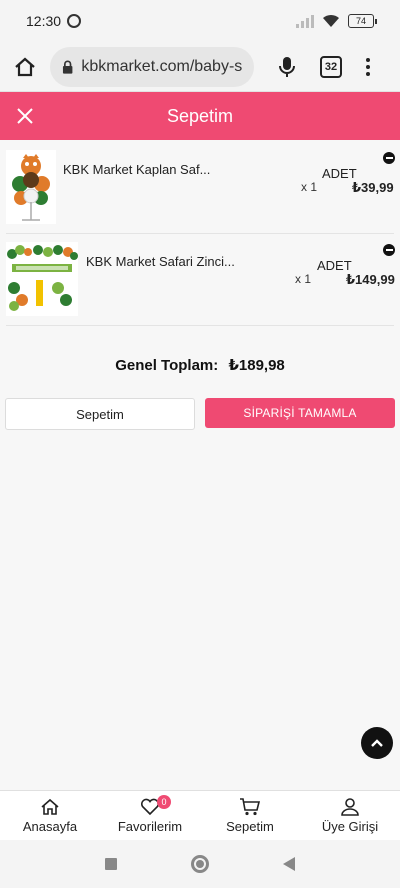  I want to click on product-price: ₺149,99, so click(370, 279).